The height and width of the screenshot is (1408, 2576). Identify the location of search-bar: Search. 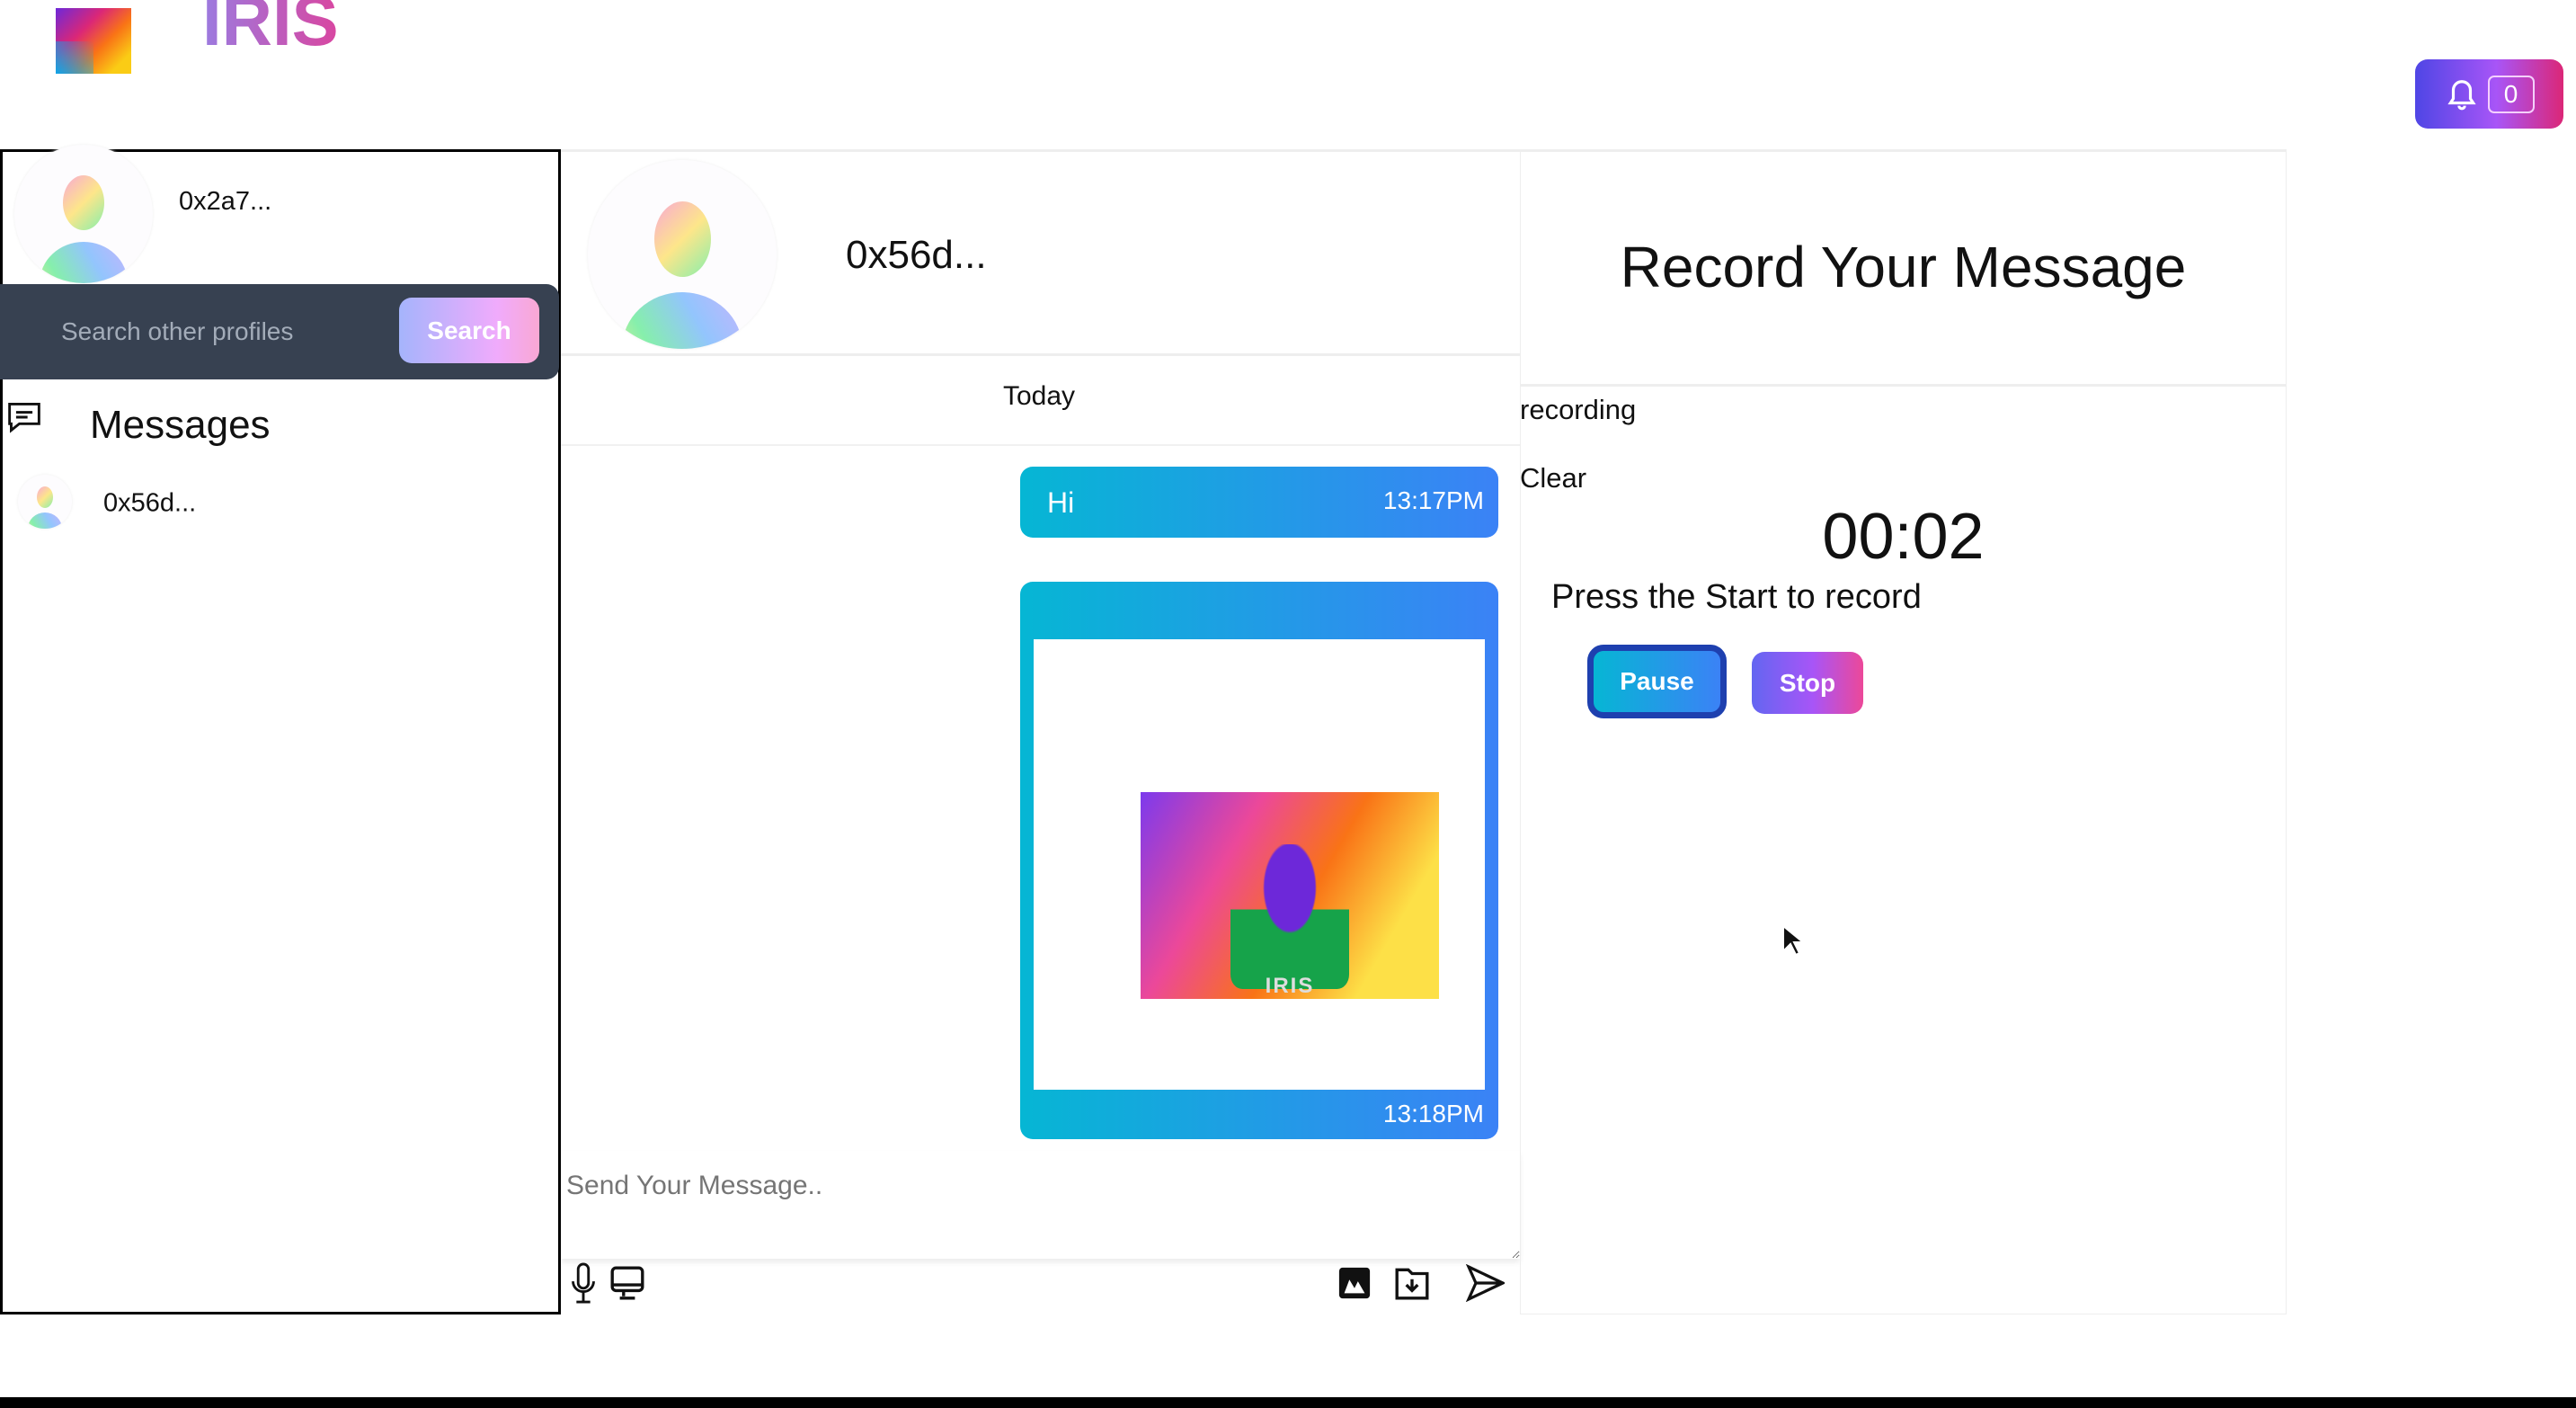
(279, 331).